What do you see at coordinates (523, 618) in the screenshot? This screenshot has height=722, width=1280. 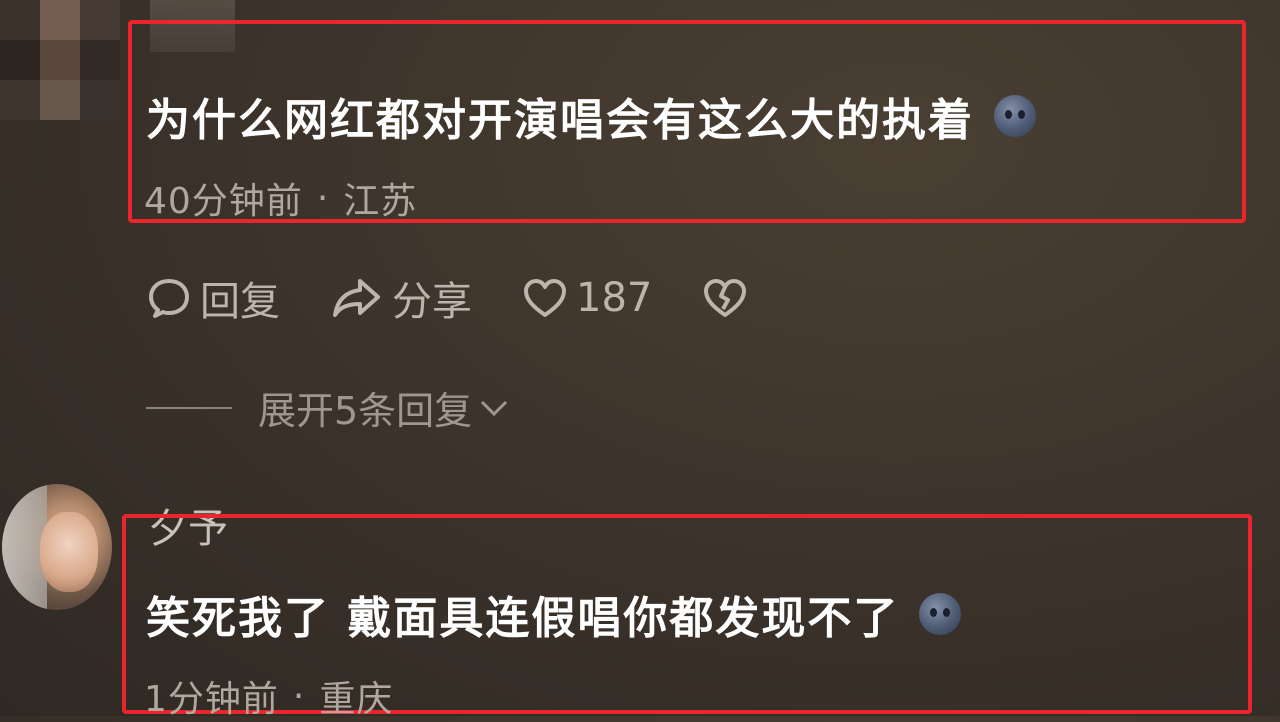 I see `comment-text: 笑死我了 戴面具连假唱你都发现不了` at bounding box center [523, 618].